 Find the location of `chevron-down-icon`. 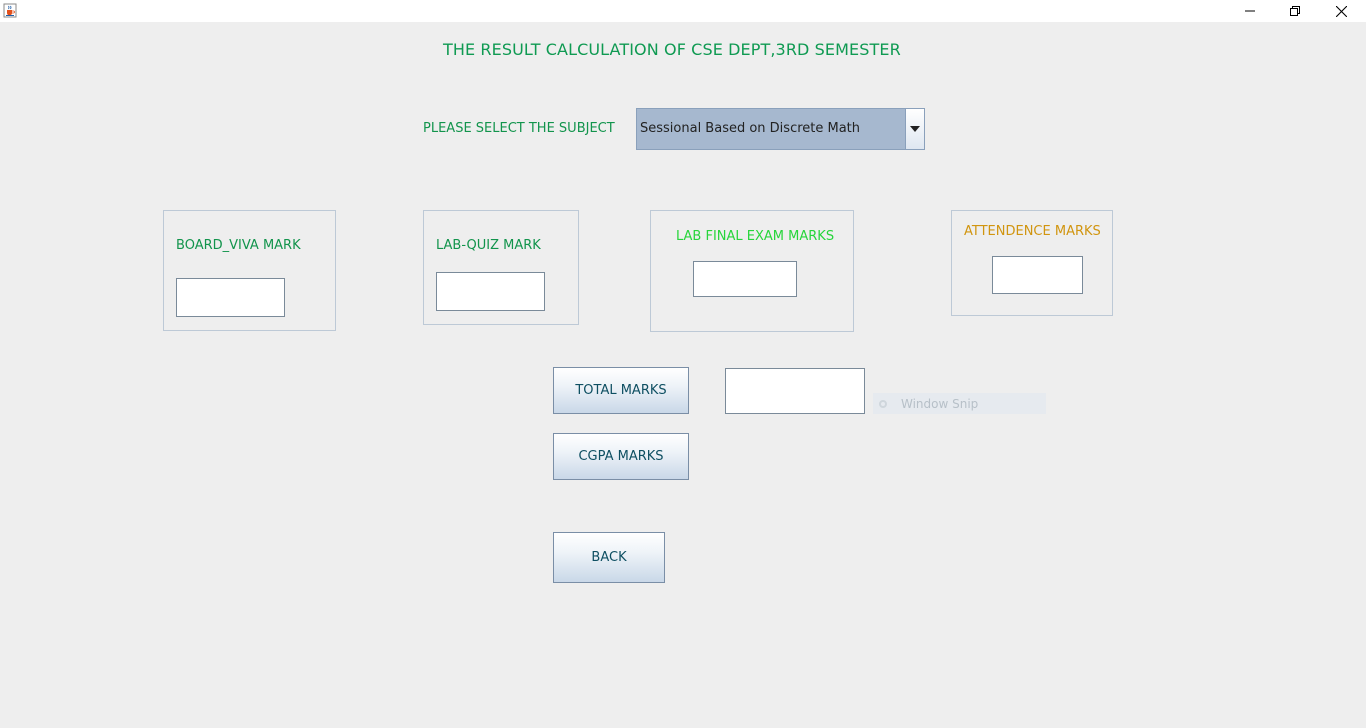

chevron-down-icon is located at coordinates (915, 129).